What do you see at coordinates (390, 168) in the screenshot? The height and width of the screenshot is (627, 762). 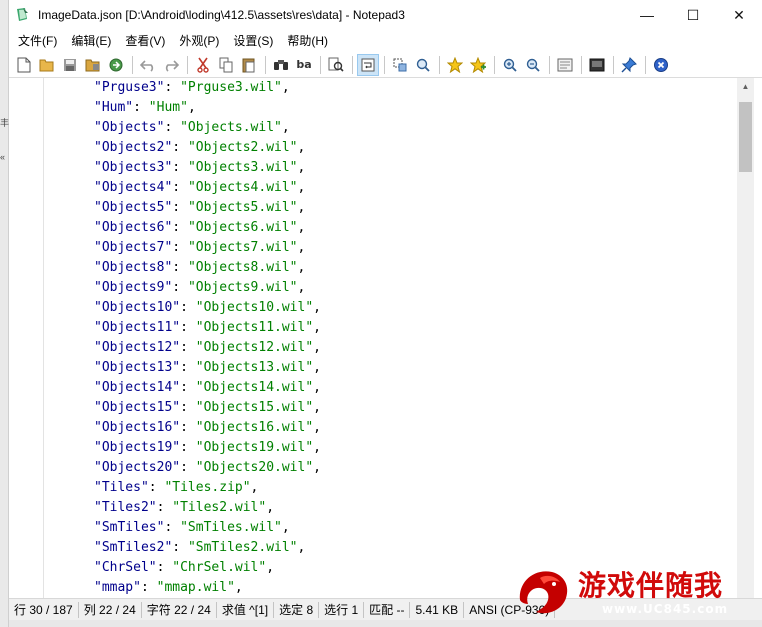 I see `code-line: 8"Objects3": "Objects3.wil",` at bounding box center [390, 168].